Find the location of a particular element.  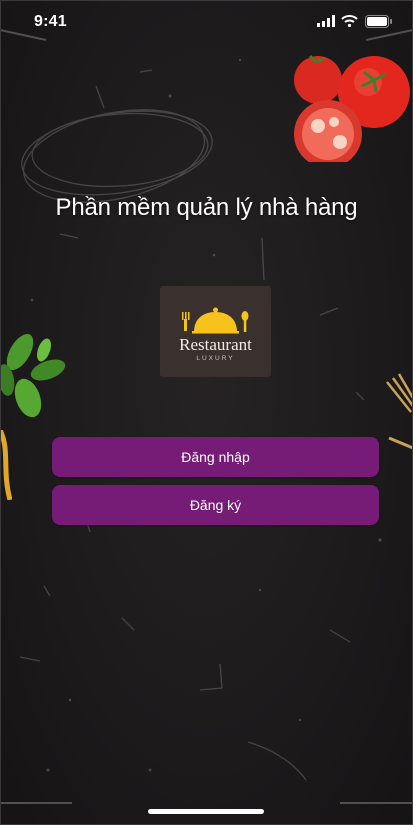

cellular-signal-icon is located at coordinates (326, 21).